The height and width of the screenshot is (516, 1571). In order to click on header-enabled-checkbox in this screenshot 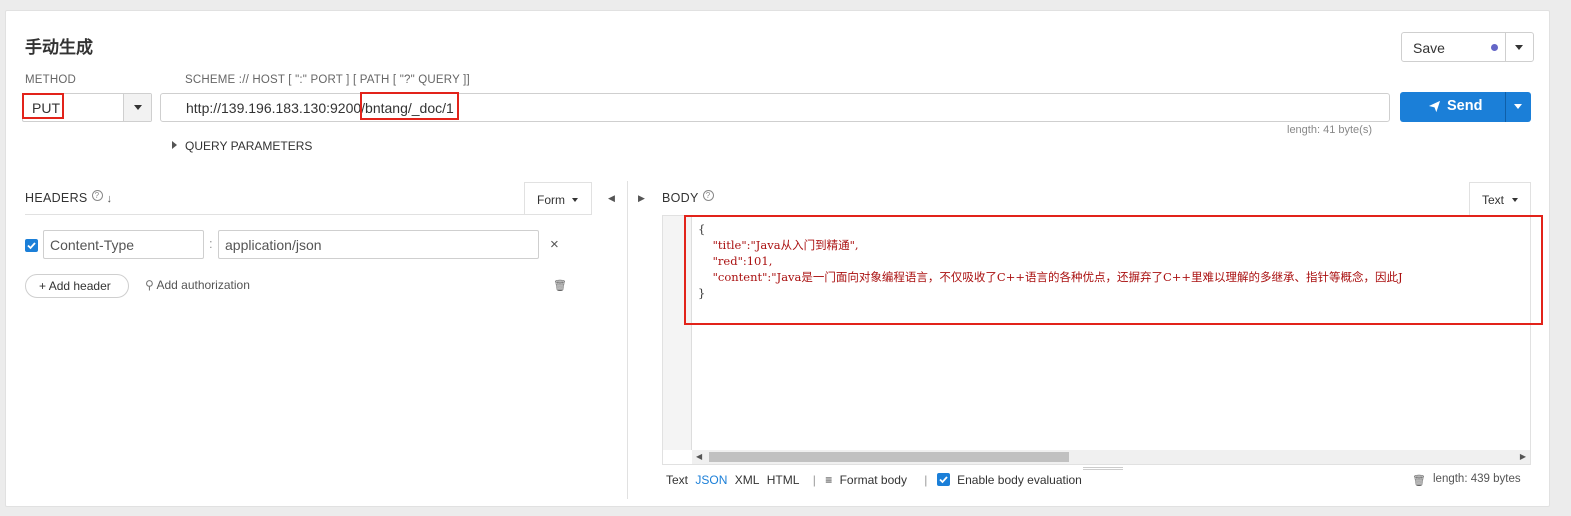, I will do `click(31, 245)`.